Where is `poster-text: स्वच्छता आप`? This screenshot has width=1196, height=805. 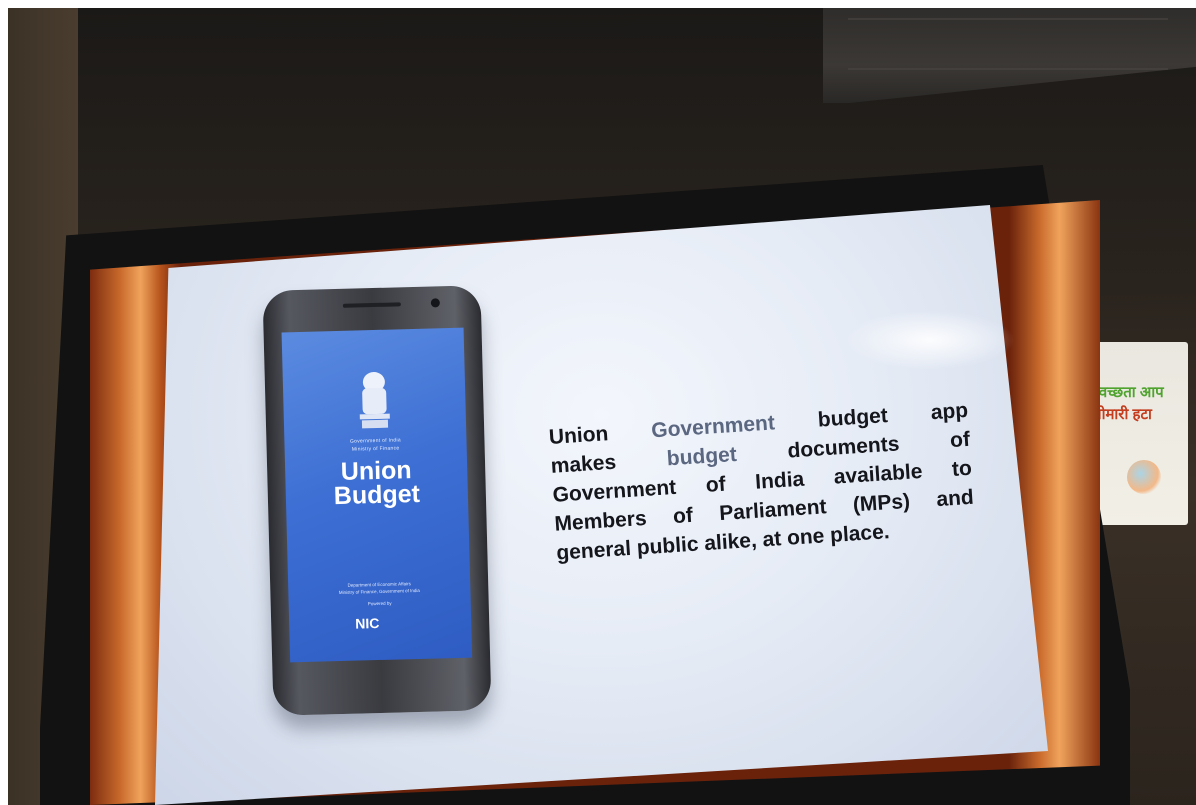
poster-text: स्वच्छता आप is located at coordinates (1128, 392).